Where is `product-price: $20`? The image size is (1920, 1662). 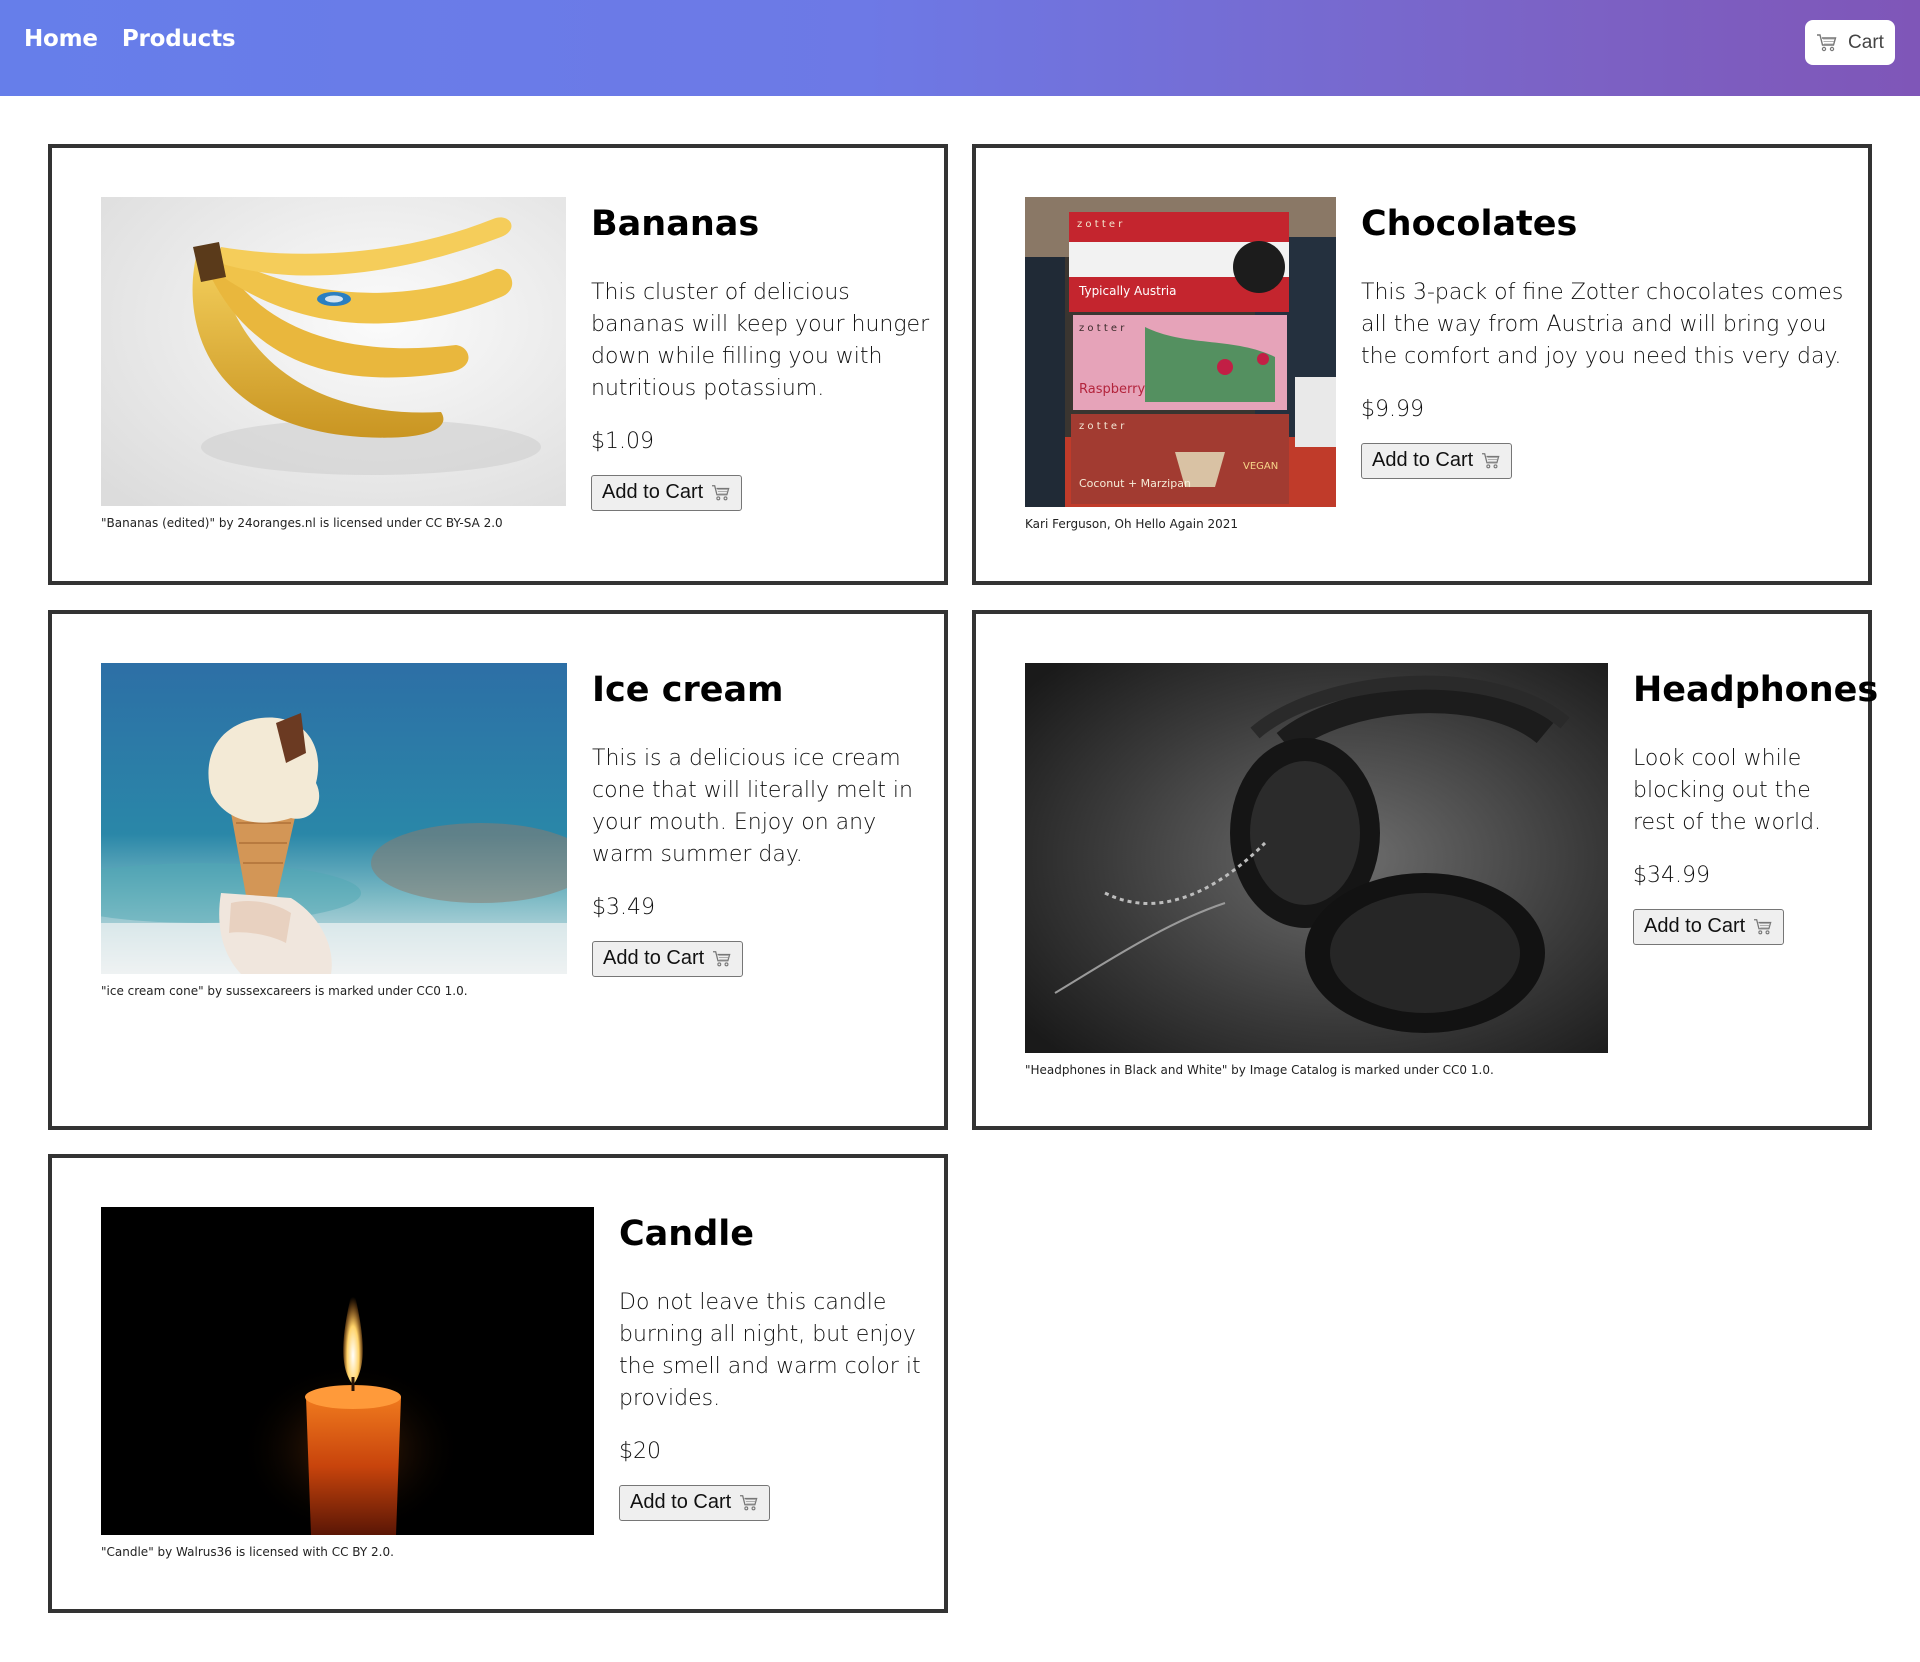 product-price: $20 is located at coordinates (640, 1451).